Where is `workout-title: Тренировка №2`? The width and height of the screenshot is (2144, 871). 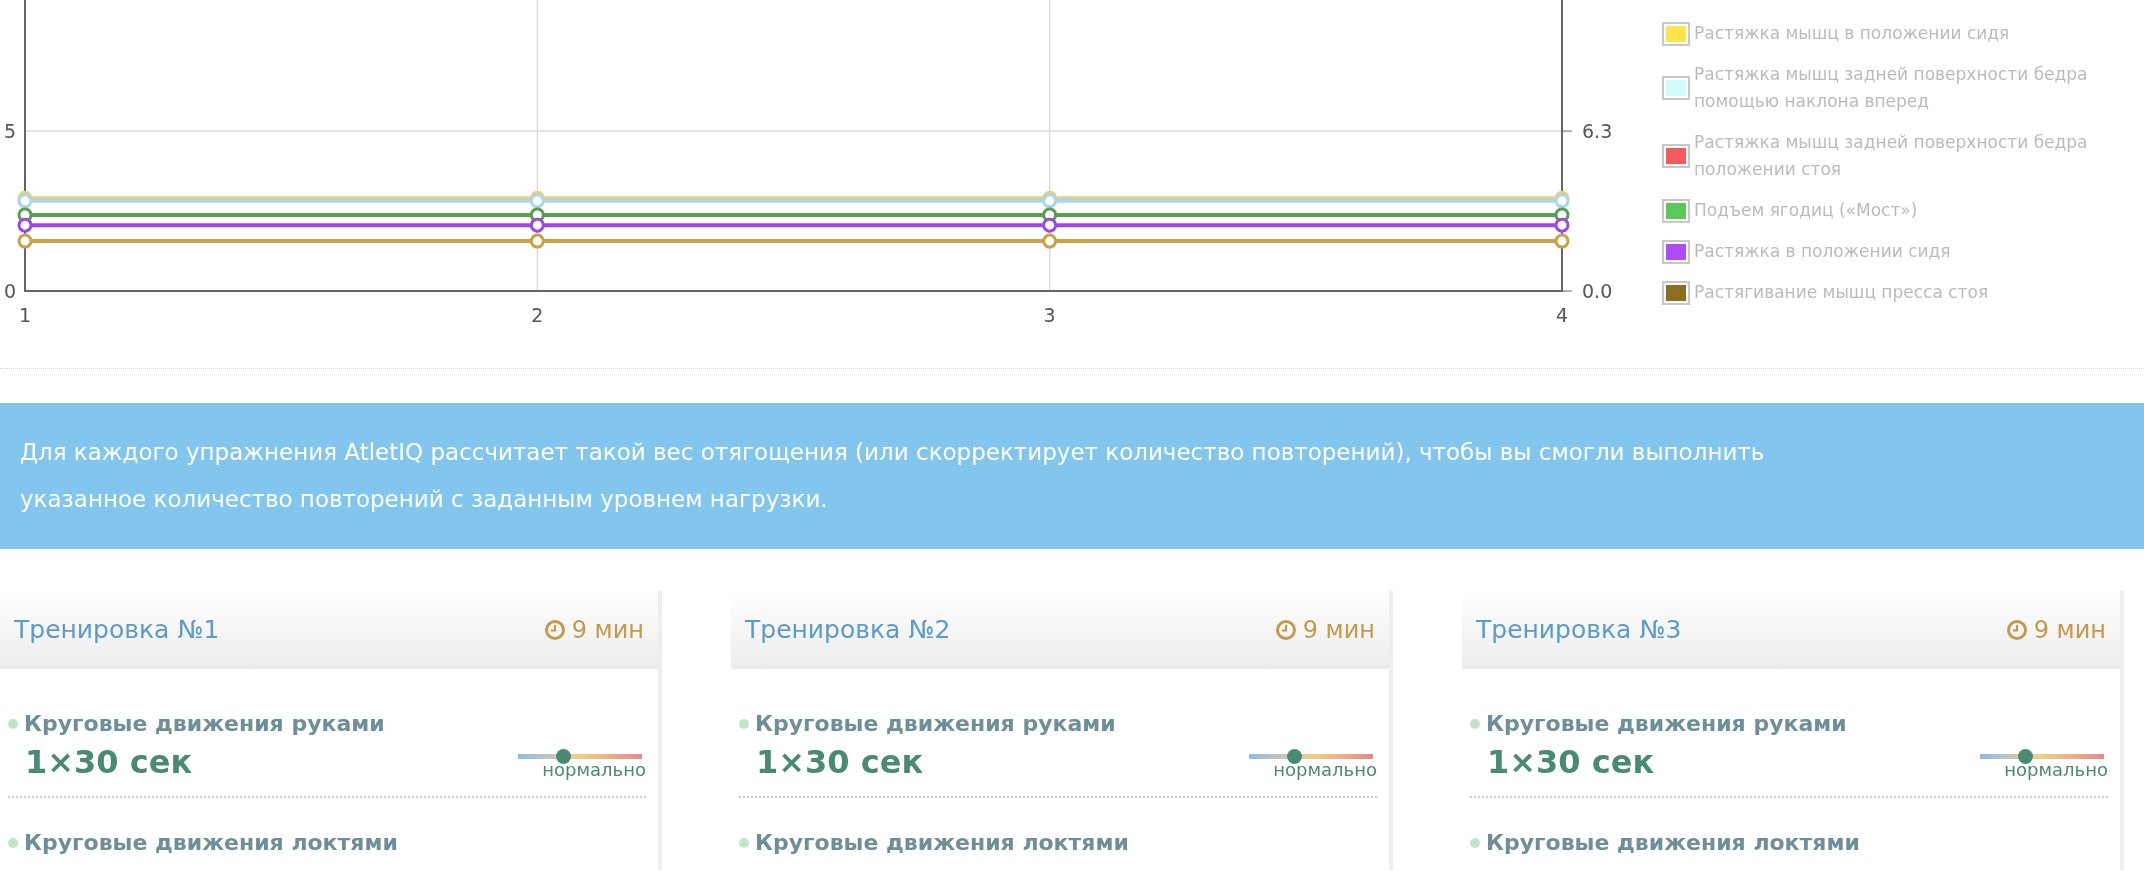 workout-title: Тренировка №2 is located at coordinates (848, 630).